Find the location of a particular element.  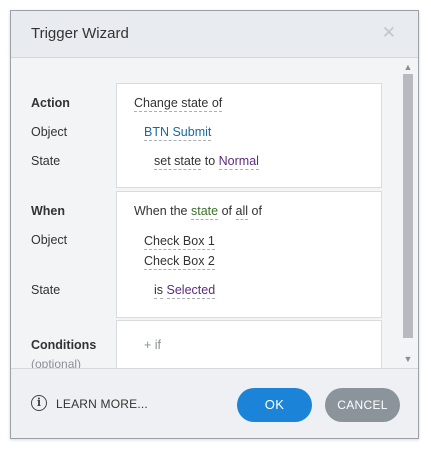

vertical-scrollbar: ▲ ▼ is located at coordinates (408, 213).